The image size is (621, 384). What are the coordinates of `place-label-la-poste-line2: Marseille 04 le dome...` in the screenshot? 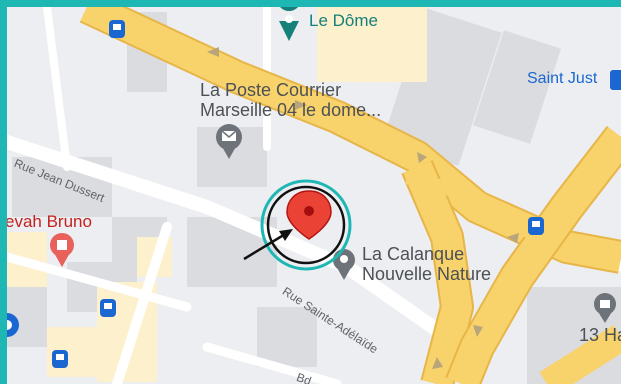 It's located at (290, 110).